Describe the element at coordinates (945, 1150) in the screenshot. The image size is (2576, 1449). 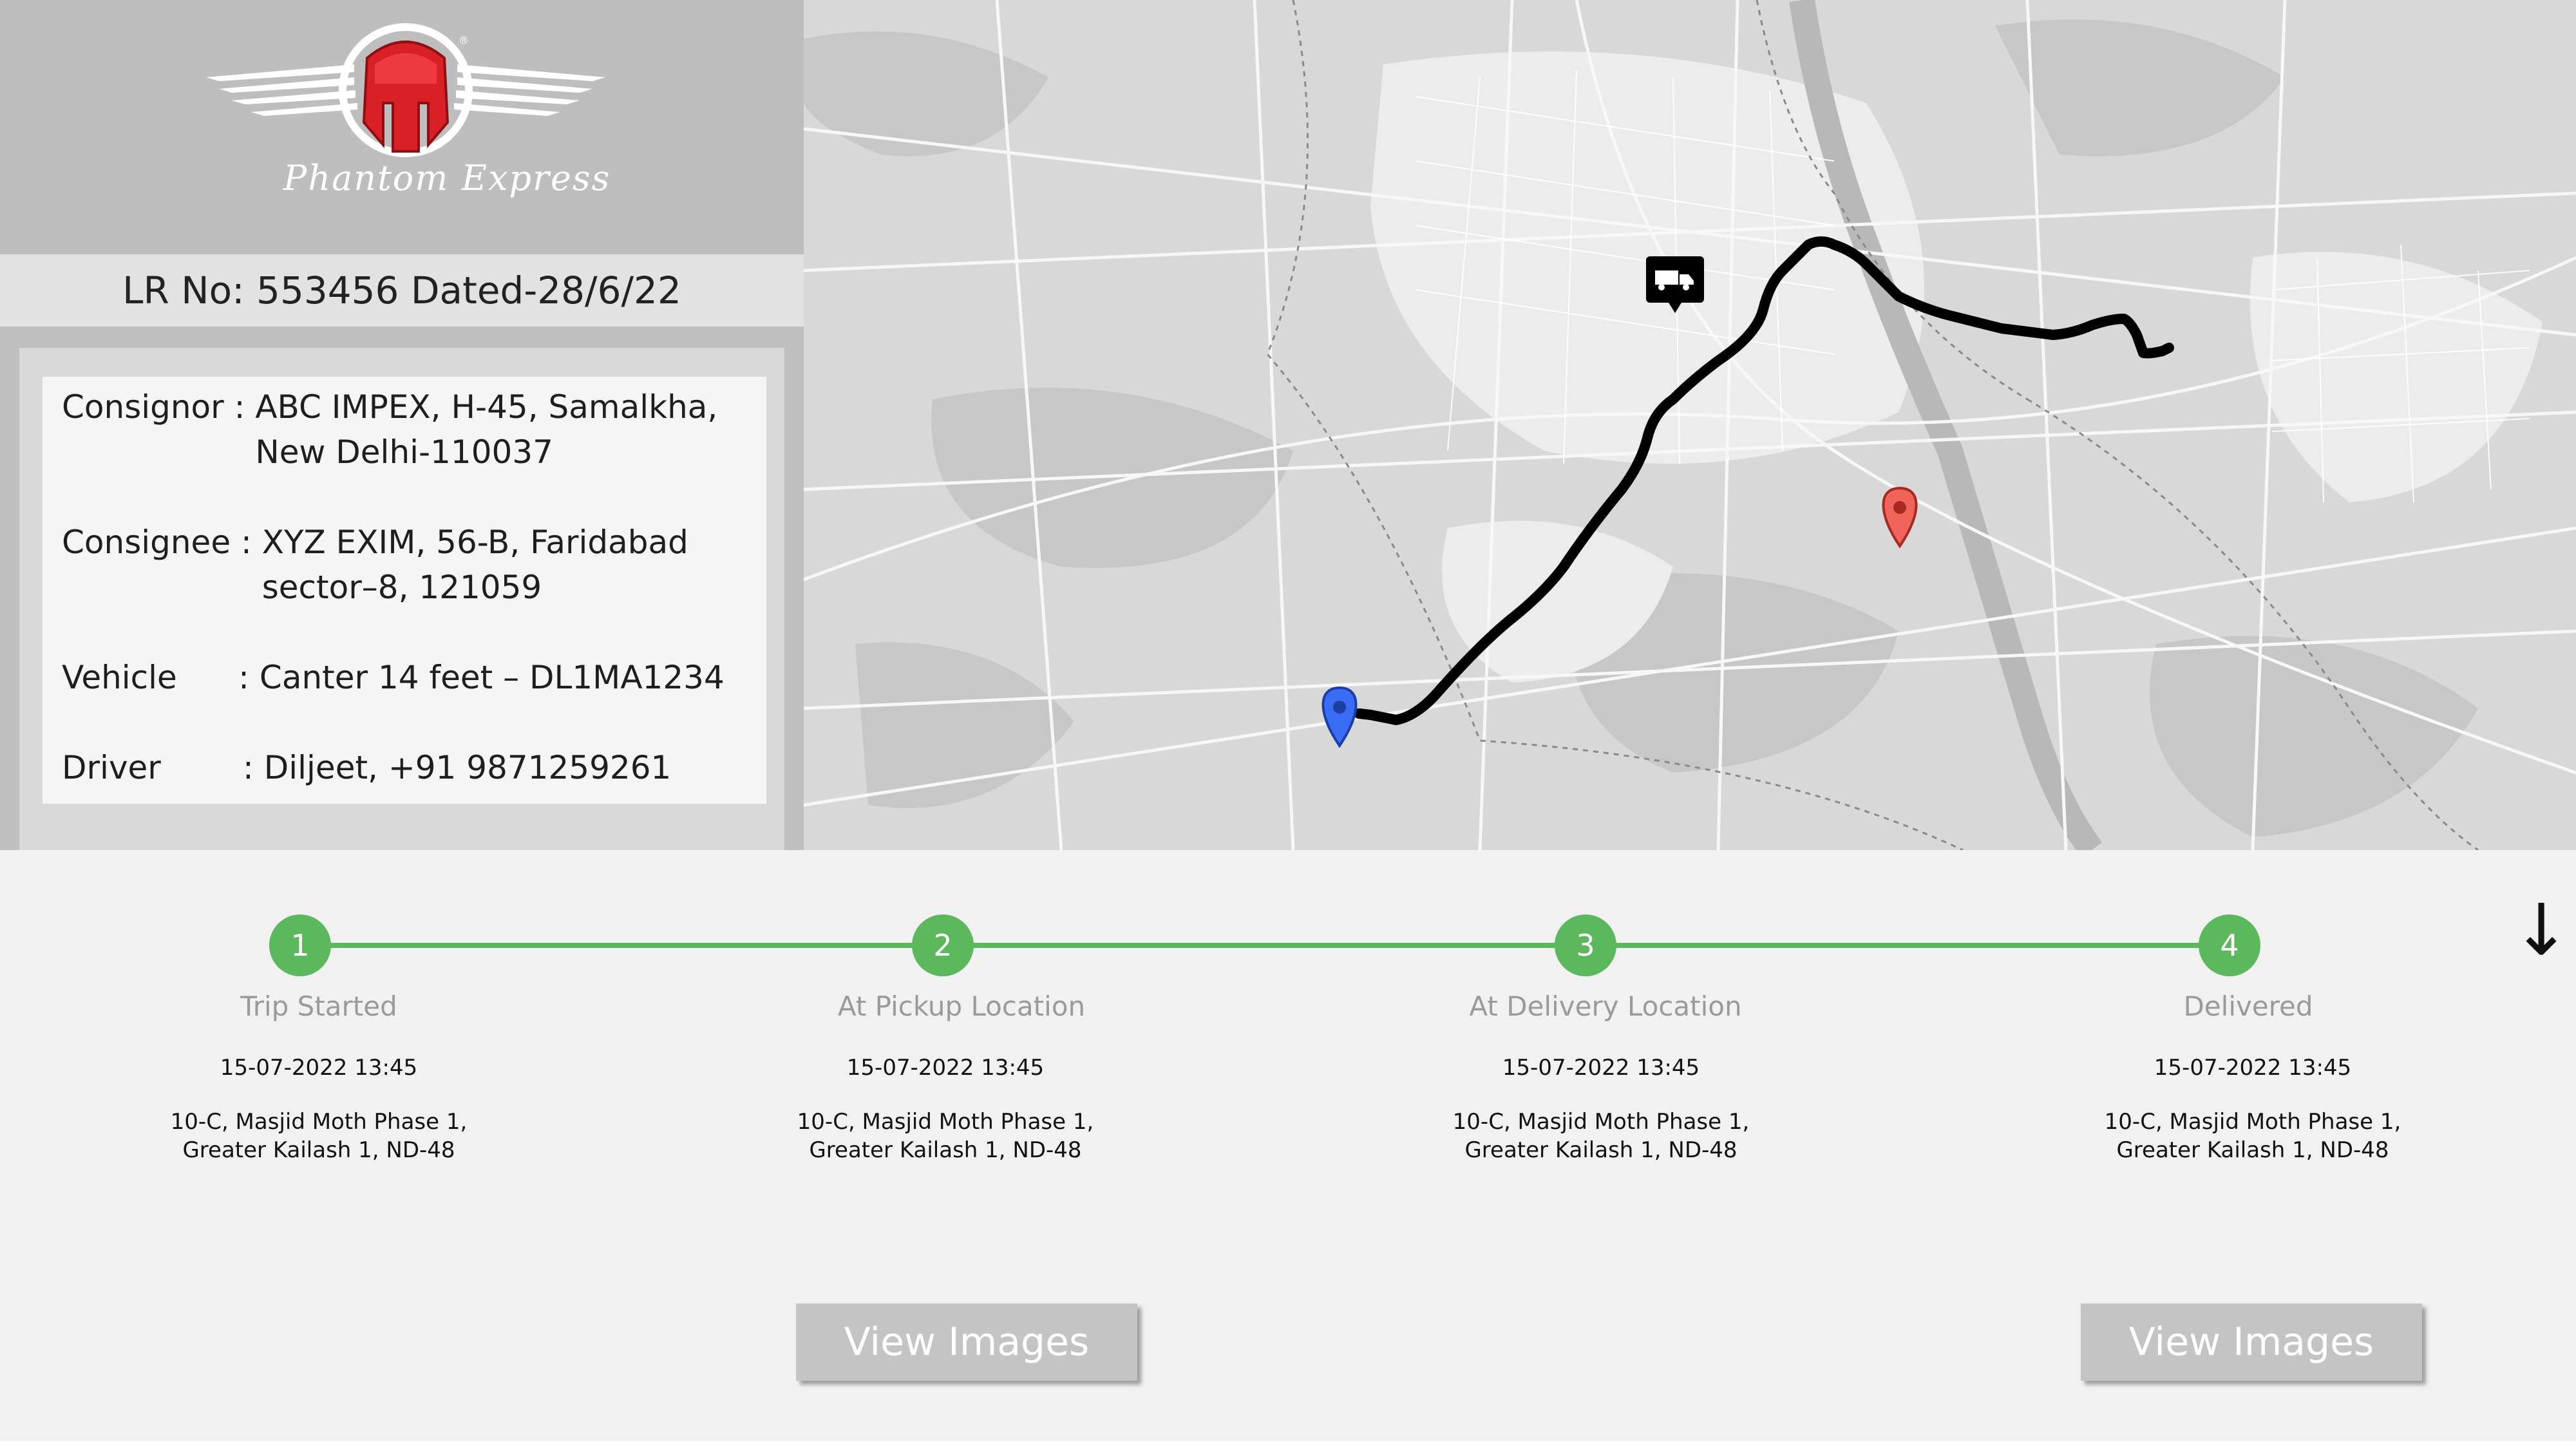
I see `step-2-address-line-2: Greater Kailash 1, ND-48` at that location.